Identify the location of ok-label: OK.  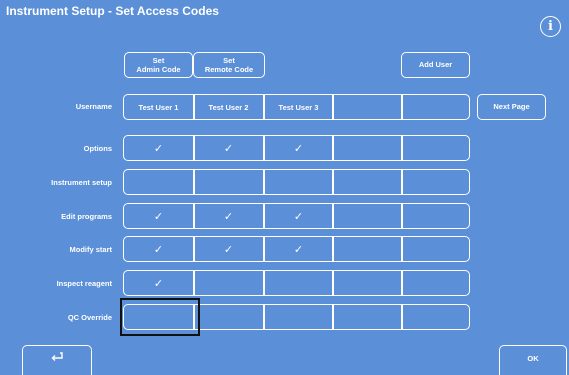
(533, 358).